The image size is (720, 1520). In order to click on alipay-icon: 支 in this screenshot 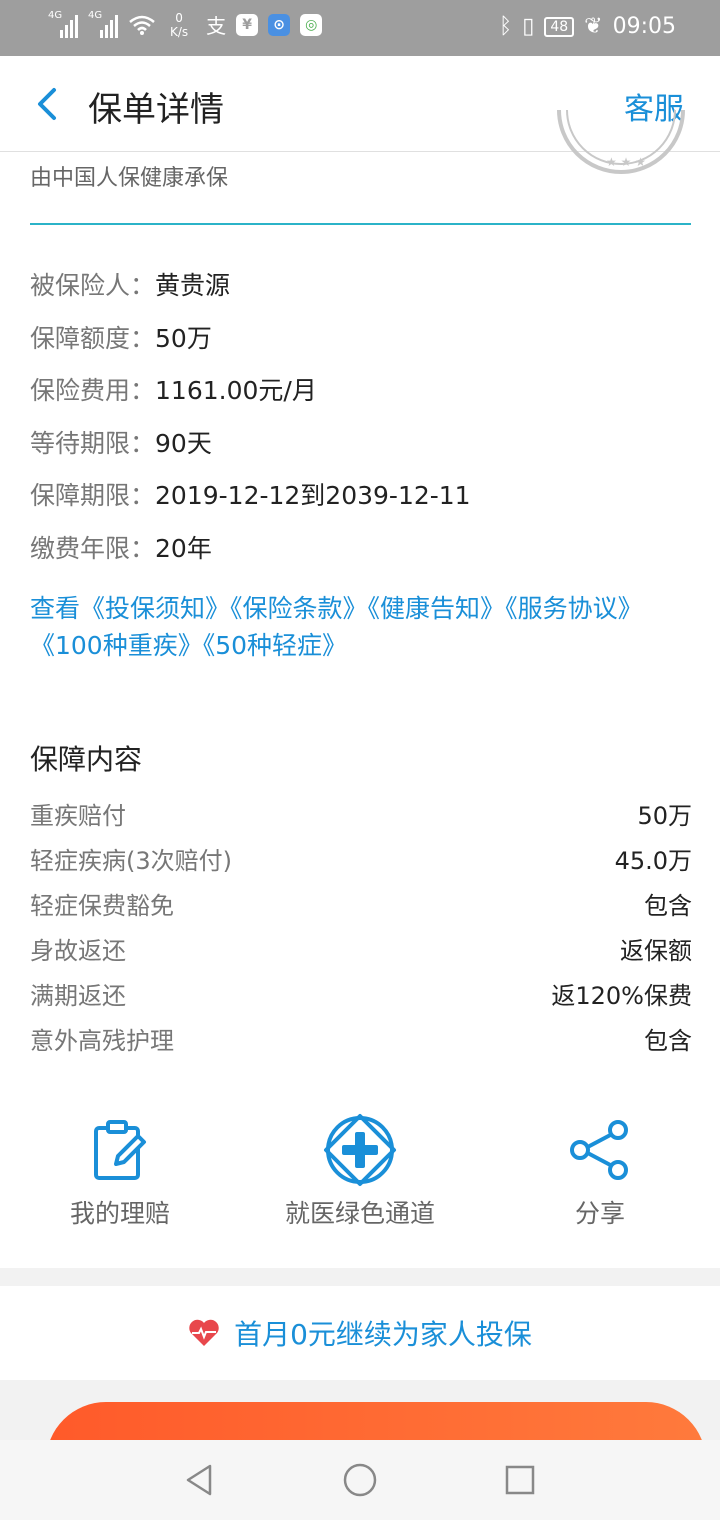, I will do `click(216, 26)`.